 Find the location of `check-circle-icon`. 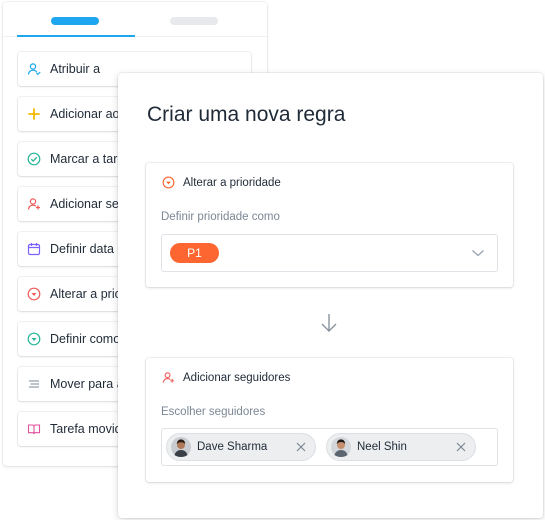

check-circle-icon is located at coordinates (34, 159).